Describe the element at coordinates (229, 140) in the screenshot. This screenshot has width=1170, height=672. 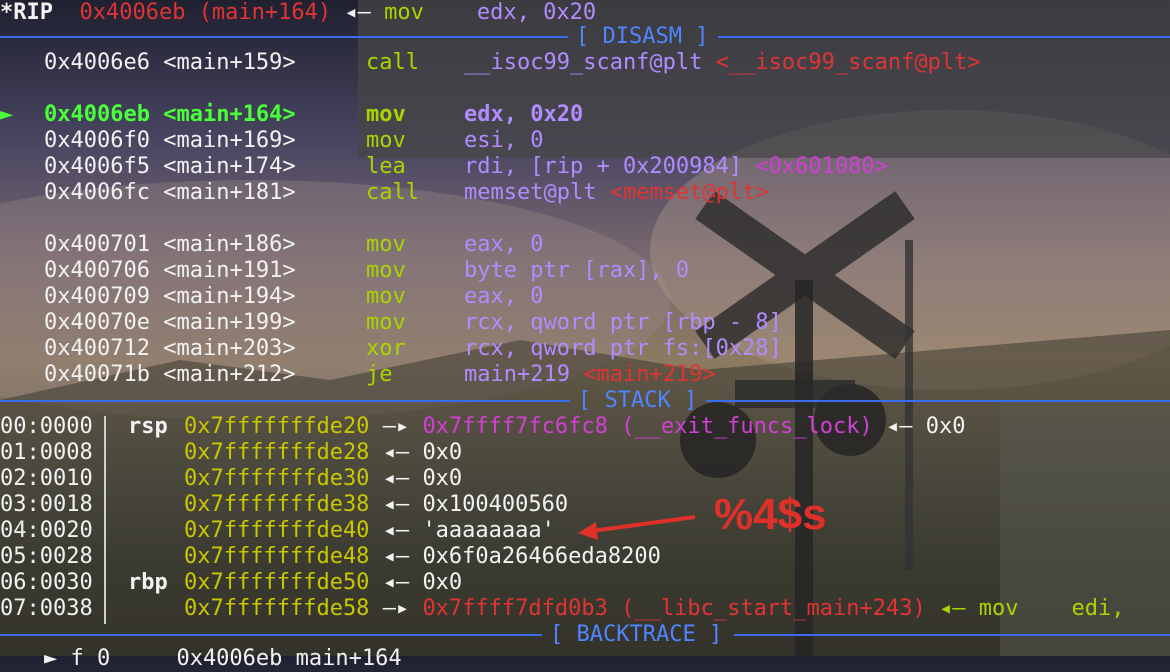
I see `instr-symbol: <main+169>` at that location.